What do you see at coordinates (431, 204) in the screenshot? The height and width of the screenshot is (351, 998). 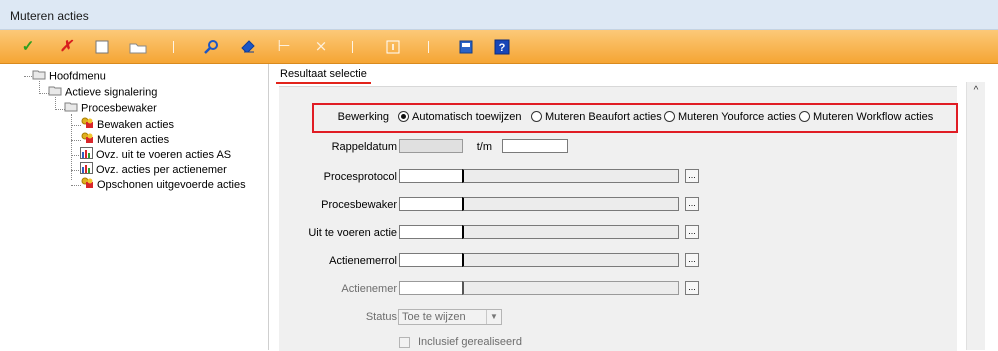 I see `procesbewaker-code-input` at bounding box center [431, 204].